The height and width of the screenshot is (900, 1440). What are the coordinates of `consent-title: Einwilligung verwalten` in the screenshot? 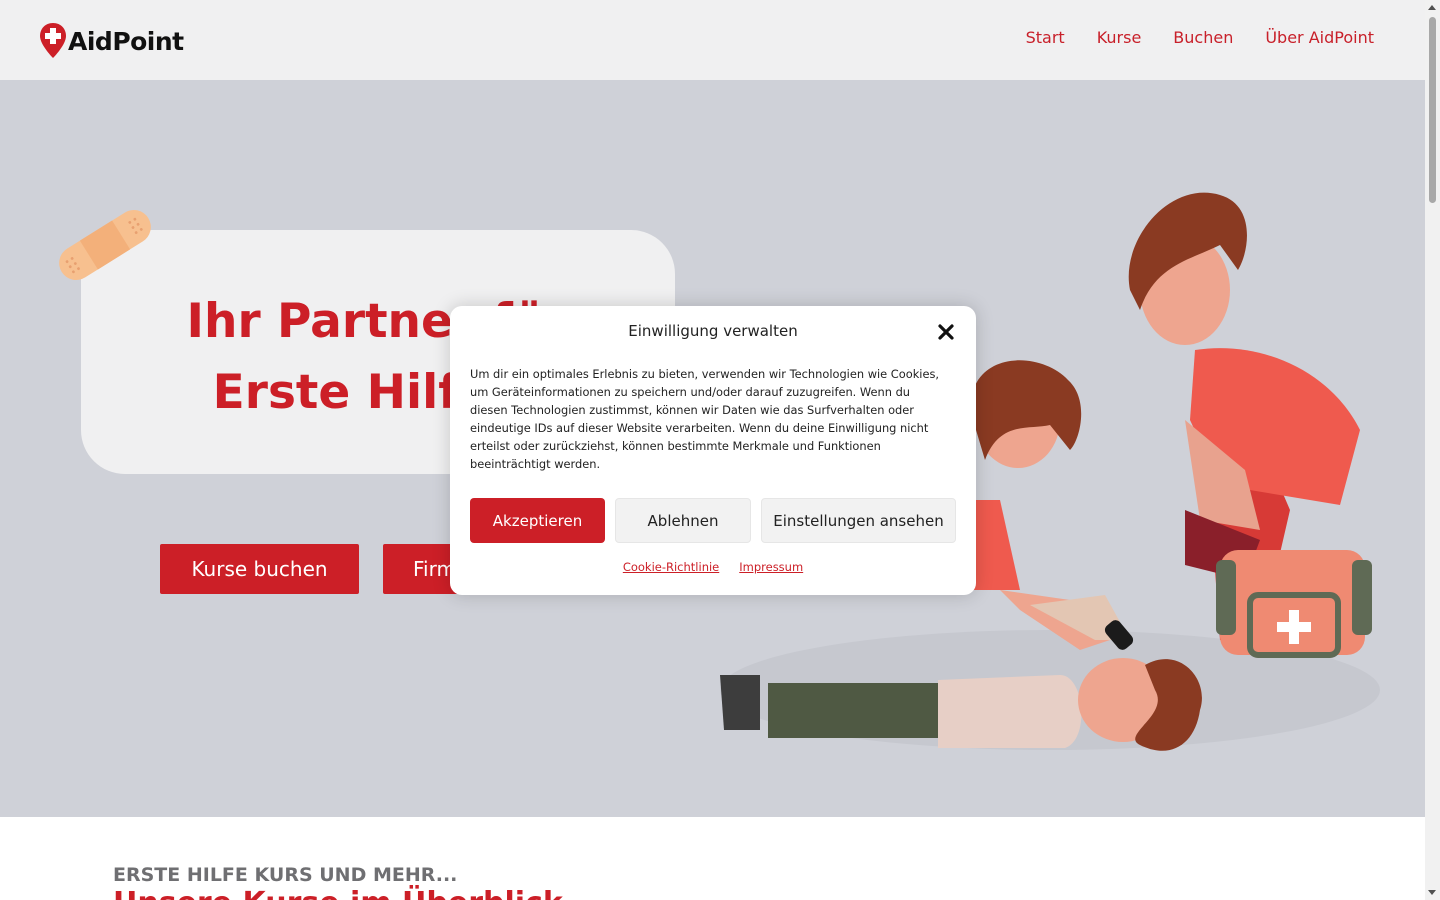 It's located at (713, 331).